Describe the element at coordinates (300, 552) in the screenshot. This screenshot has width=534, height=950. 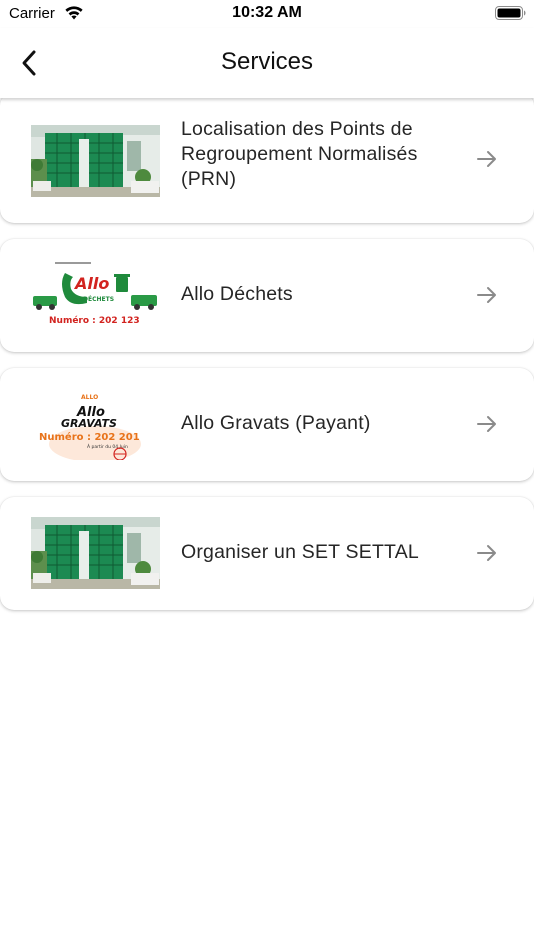
I see `service-label: Organiser un SET SETTAL` at that location.